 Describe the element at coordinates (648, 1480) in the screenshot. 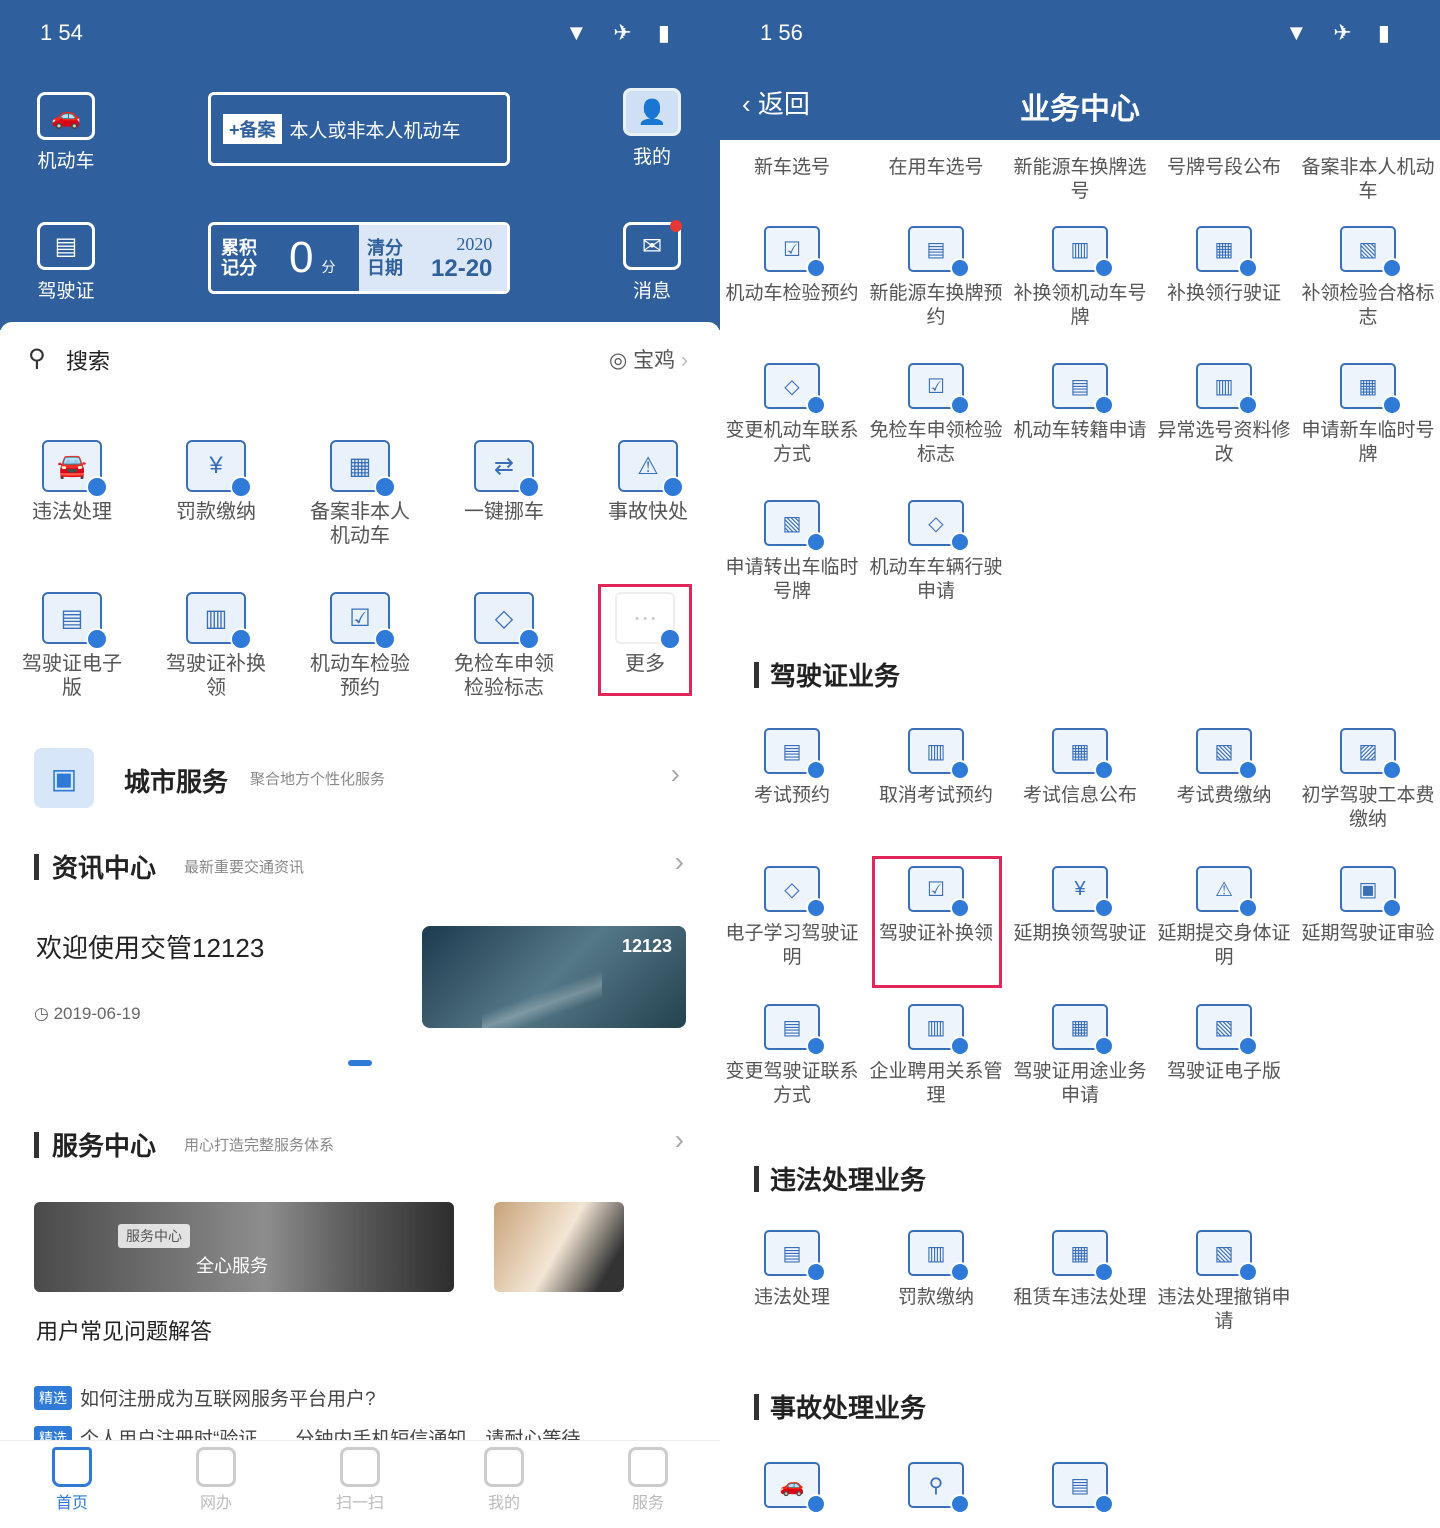

I see `tab-service: 服务` at that location.